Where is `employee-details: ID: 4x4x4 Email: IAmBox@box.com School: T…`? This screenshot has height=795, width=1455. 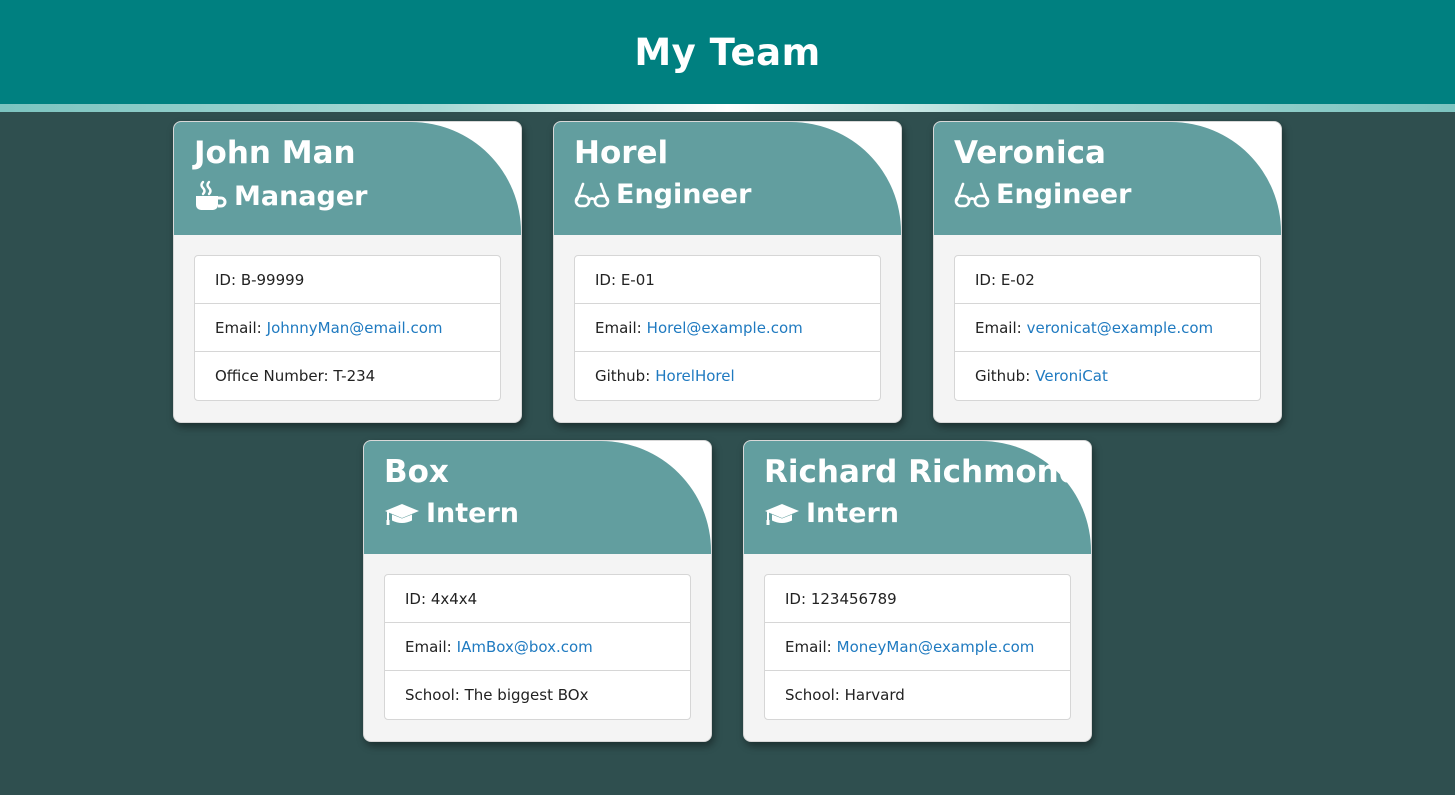
employee-details: ID: 4x4x4 Email: IAmBox@box.com School: T… is located at coordinates (537, 647).